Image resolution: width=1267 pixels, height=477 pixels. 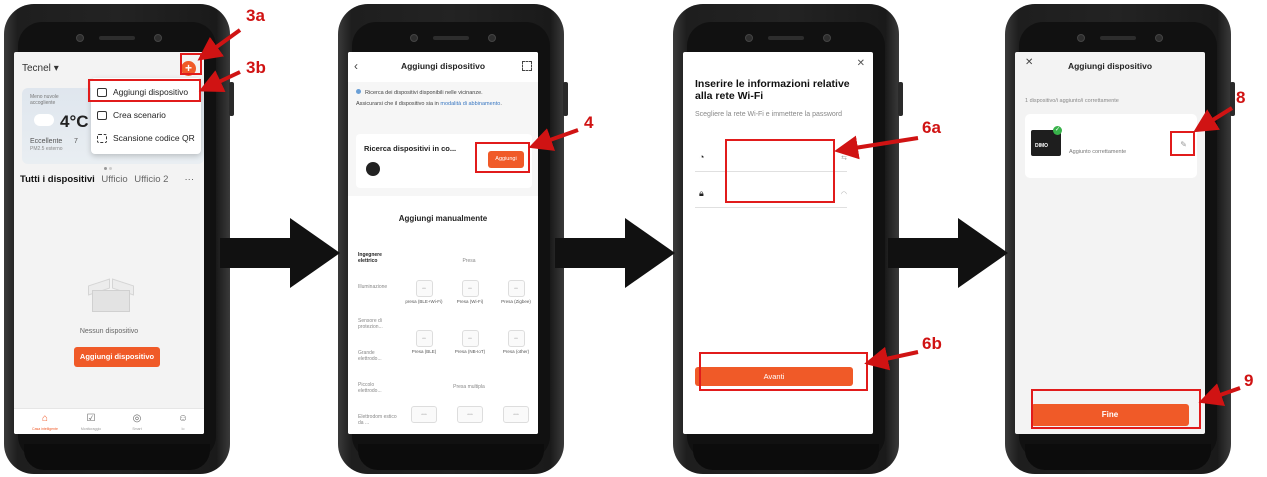 I want to click on arrow-3b, so click(x=219, y=81).